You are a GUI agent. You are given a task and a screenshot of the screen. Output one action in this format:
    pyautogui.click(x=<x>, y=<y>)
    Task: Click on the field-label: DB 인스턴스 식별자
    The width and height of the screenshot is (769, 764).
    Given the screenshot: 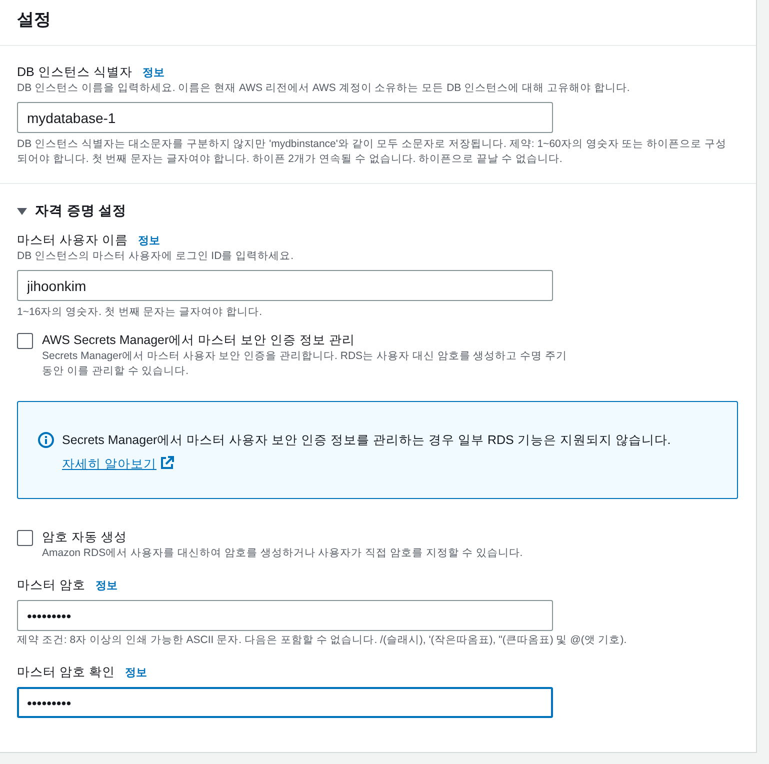 What is the action you would take?
    pyautogui.click(x=74, y=72)
    